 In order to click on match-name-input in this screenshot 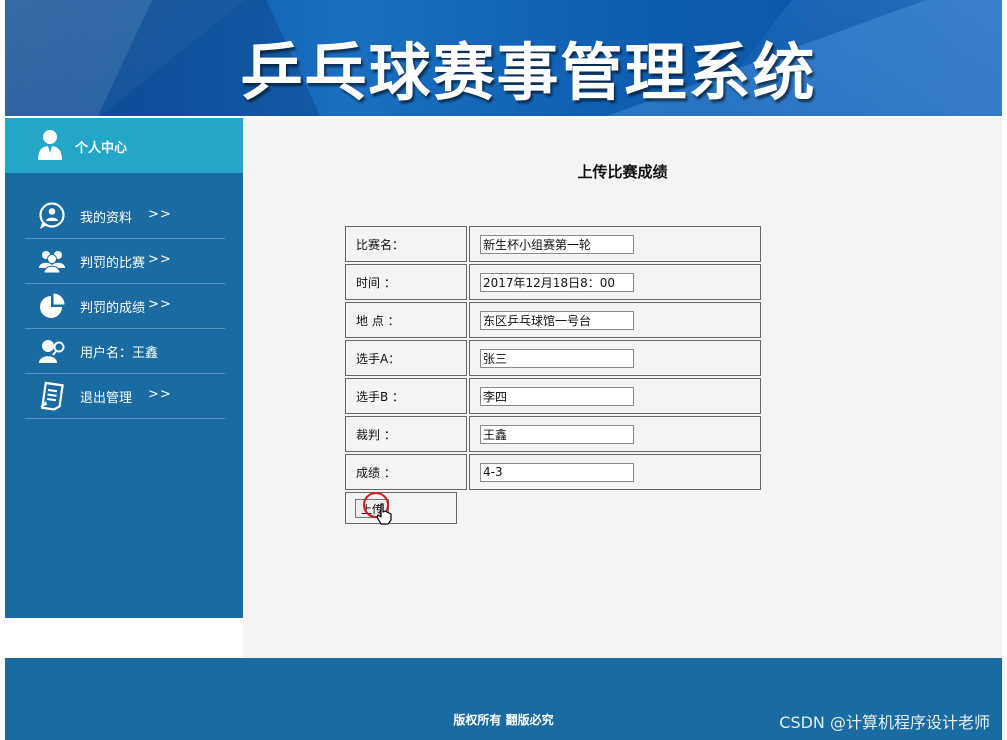, I will do `click(557, 244)`.